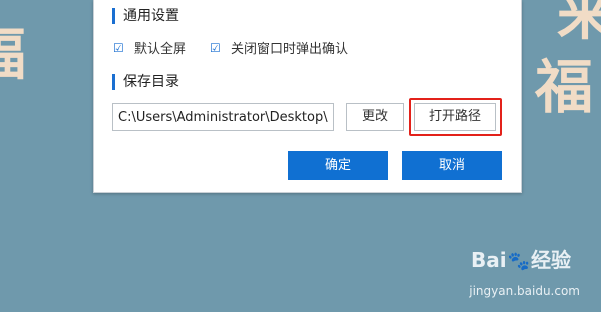 This screenshot has height=312, width=601. Describe the element at coordinates (488, 260) in the screenshot. I see `watermark-brand: Bai` at that location.